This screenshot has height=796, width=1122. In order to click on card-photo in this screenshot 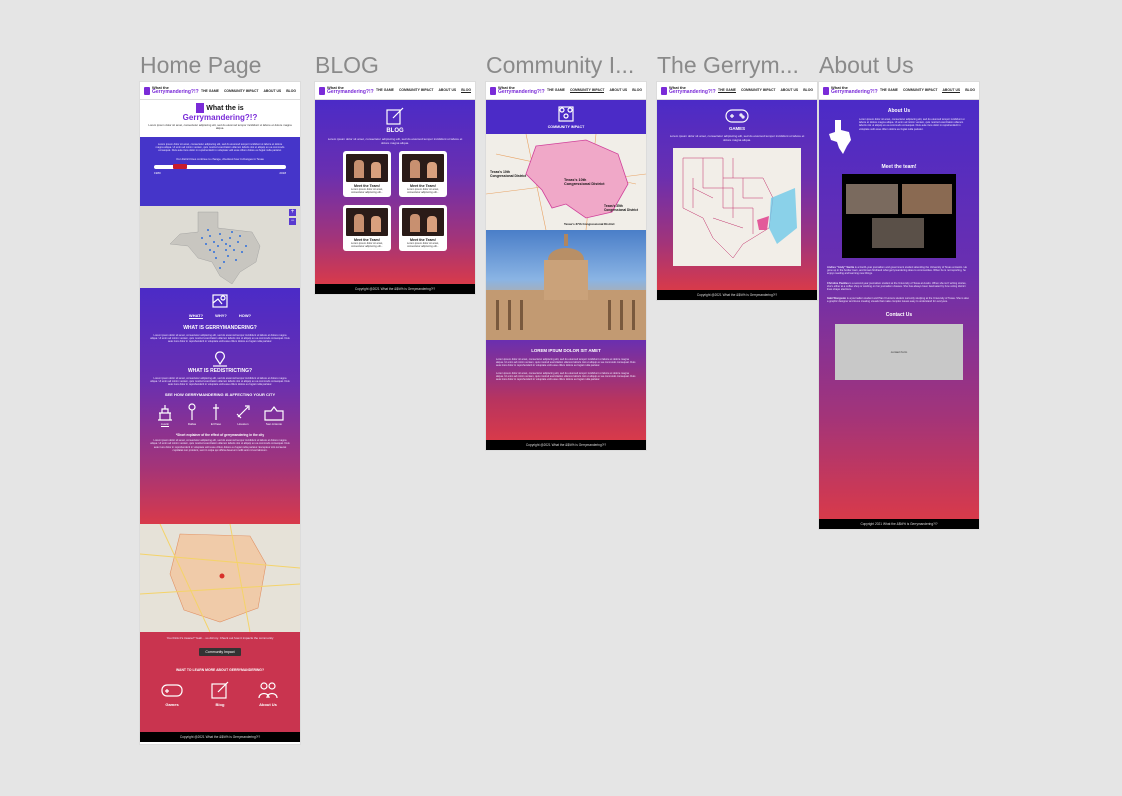, I will do `click(367, 222)`.